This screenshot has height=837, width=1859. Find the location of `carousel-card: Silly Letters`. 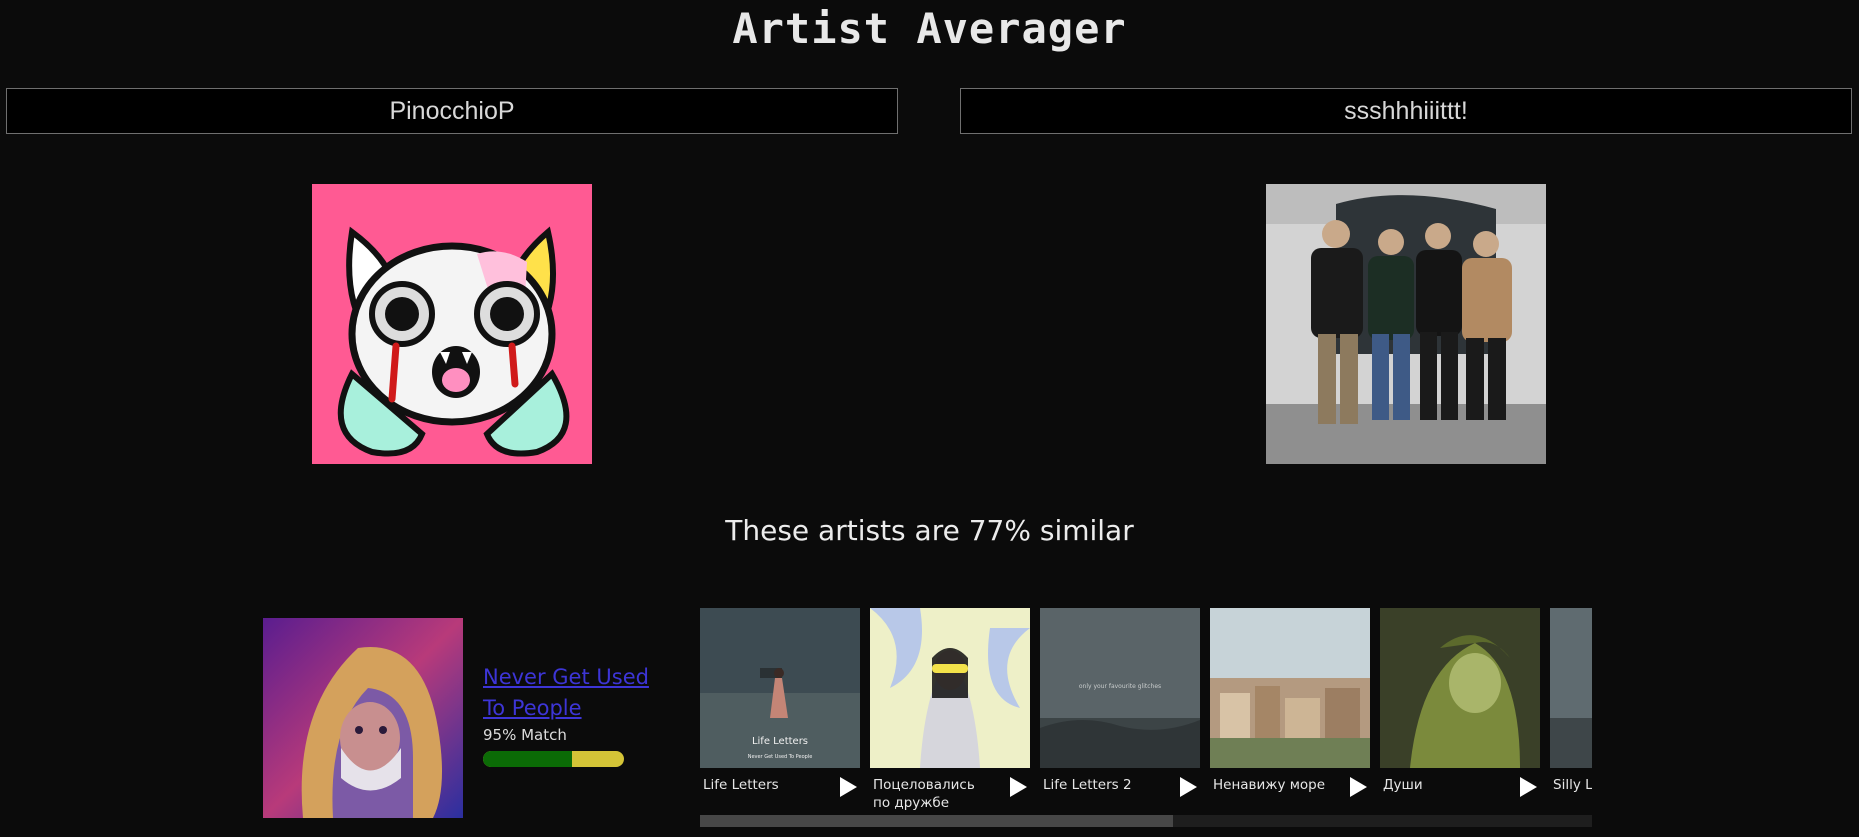

carousel-card: Silly Letters is located at coordinates (1571, 708).